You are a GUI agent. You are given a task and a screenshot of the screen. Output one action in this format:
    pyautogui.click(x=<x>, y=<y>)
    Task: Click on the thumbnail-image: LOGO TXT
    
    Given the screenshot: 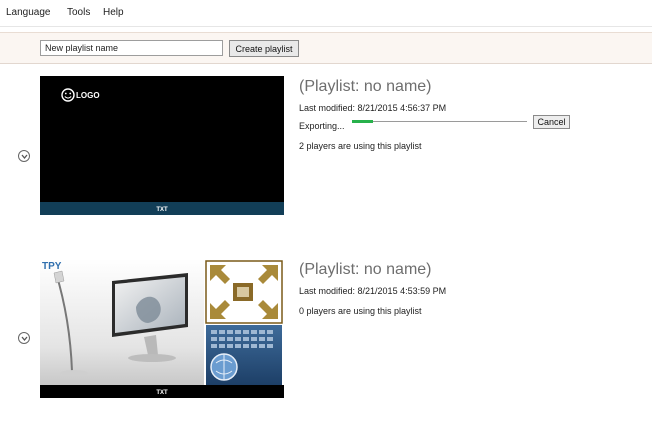 What is the action you would take?
    pyautogui.click(x=162, y=145)
    